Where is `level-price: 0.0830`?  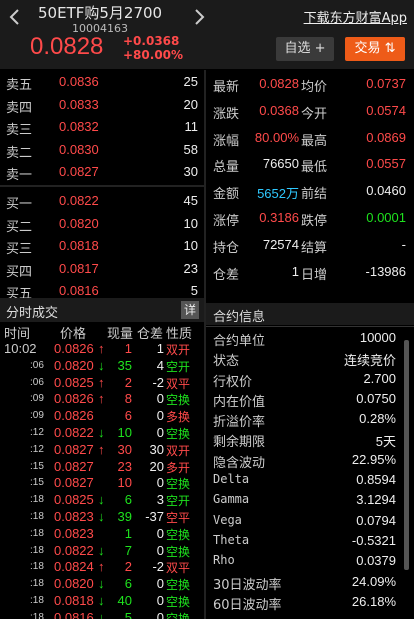
level-price: 0.0830 is located at coordinates (79, 149).